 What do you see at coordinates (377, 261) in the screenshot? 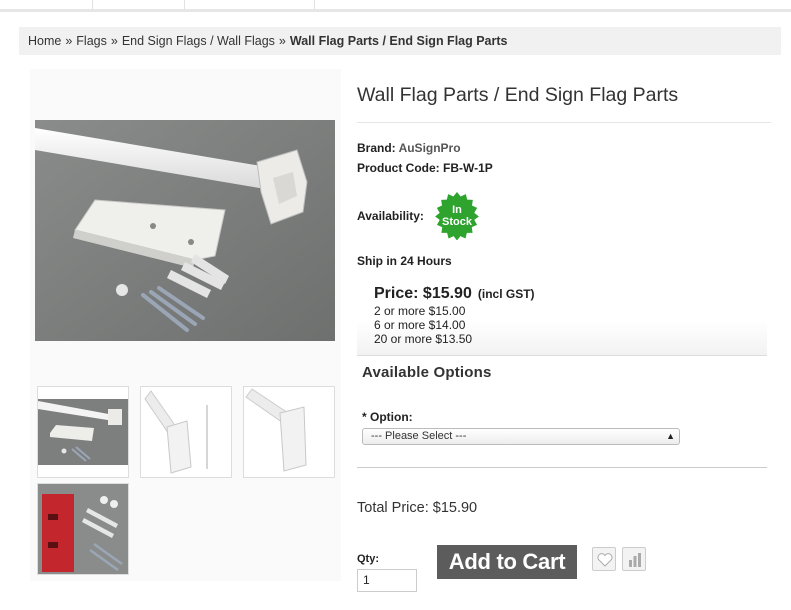
I see `ship-prefix: Ship in` at bounding box center [377, 261].